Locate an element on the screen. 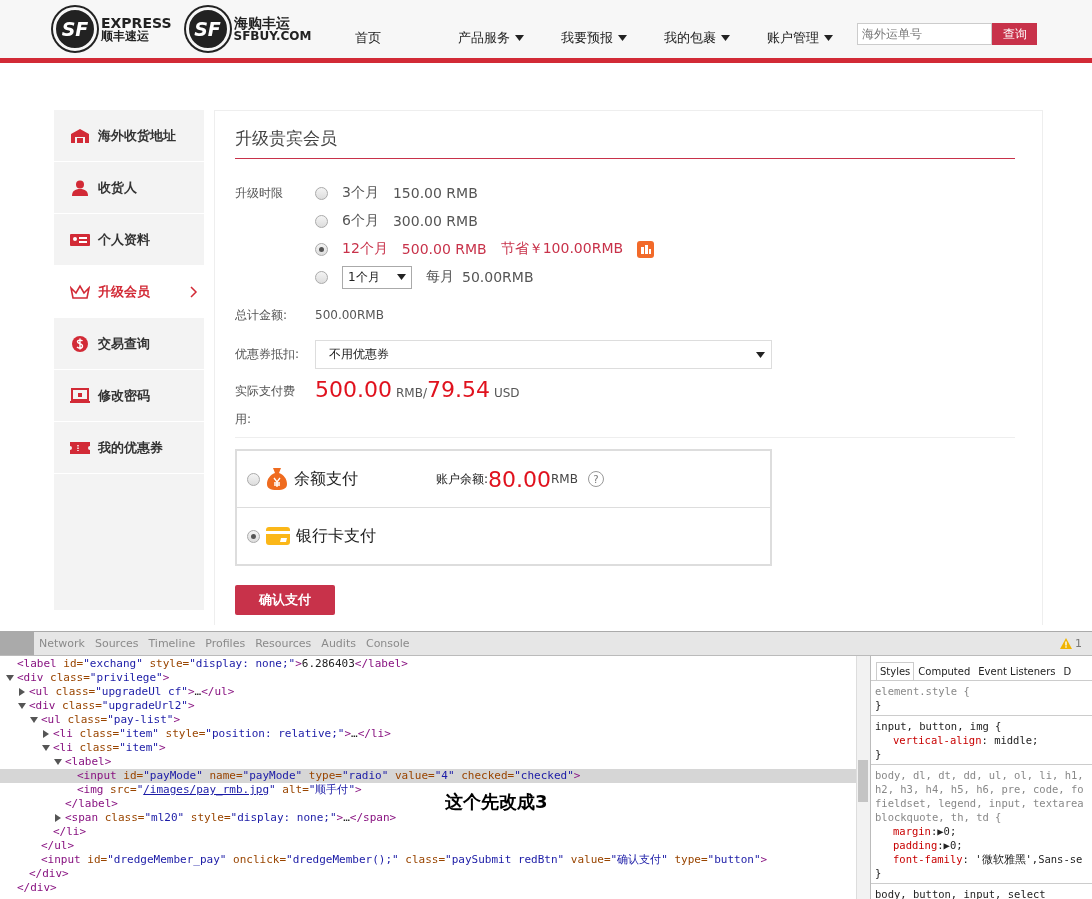 This screenshot has height=899, width=1092. css-property: padding:▶0; is located at coordinates (928, 845).